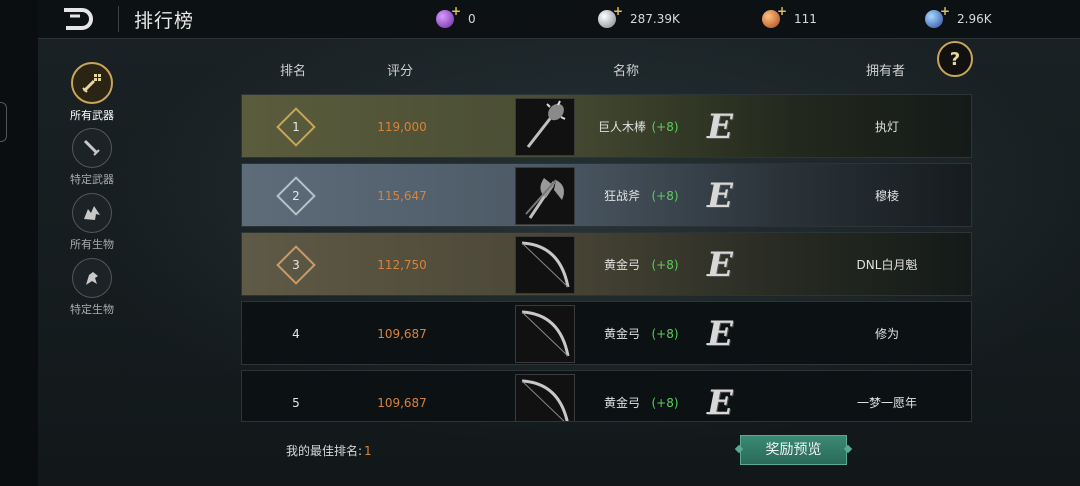 The width and height of the screenshot is (1080, 486). What do you see at coordinates (324, 451) in the screenshot?
I see `best-rank-label: 我的最佳排名:` at bounding box center [324, 451].